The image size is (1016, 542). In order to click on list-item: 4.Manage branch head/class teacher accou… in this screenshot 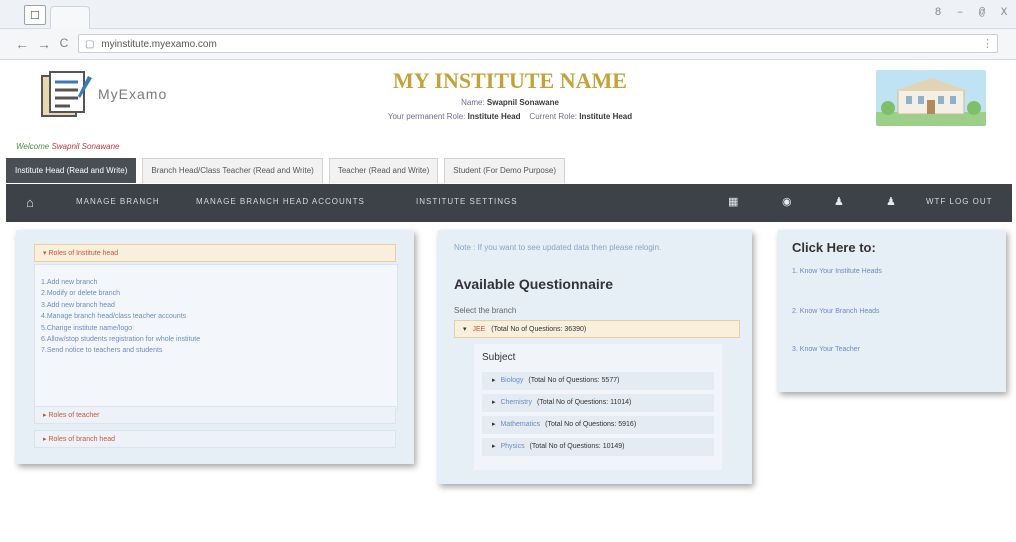, I will do `click(120, 316)`.